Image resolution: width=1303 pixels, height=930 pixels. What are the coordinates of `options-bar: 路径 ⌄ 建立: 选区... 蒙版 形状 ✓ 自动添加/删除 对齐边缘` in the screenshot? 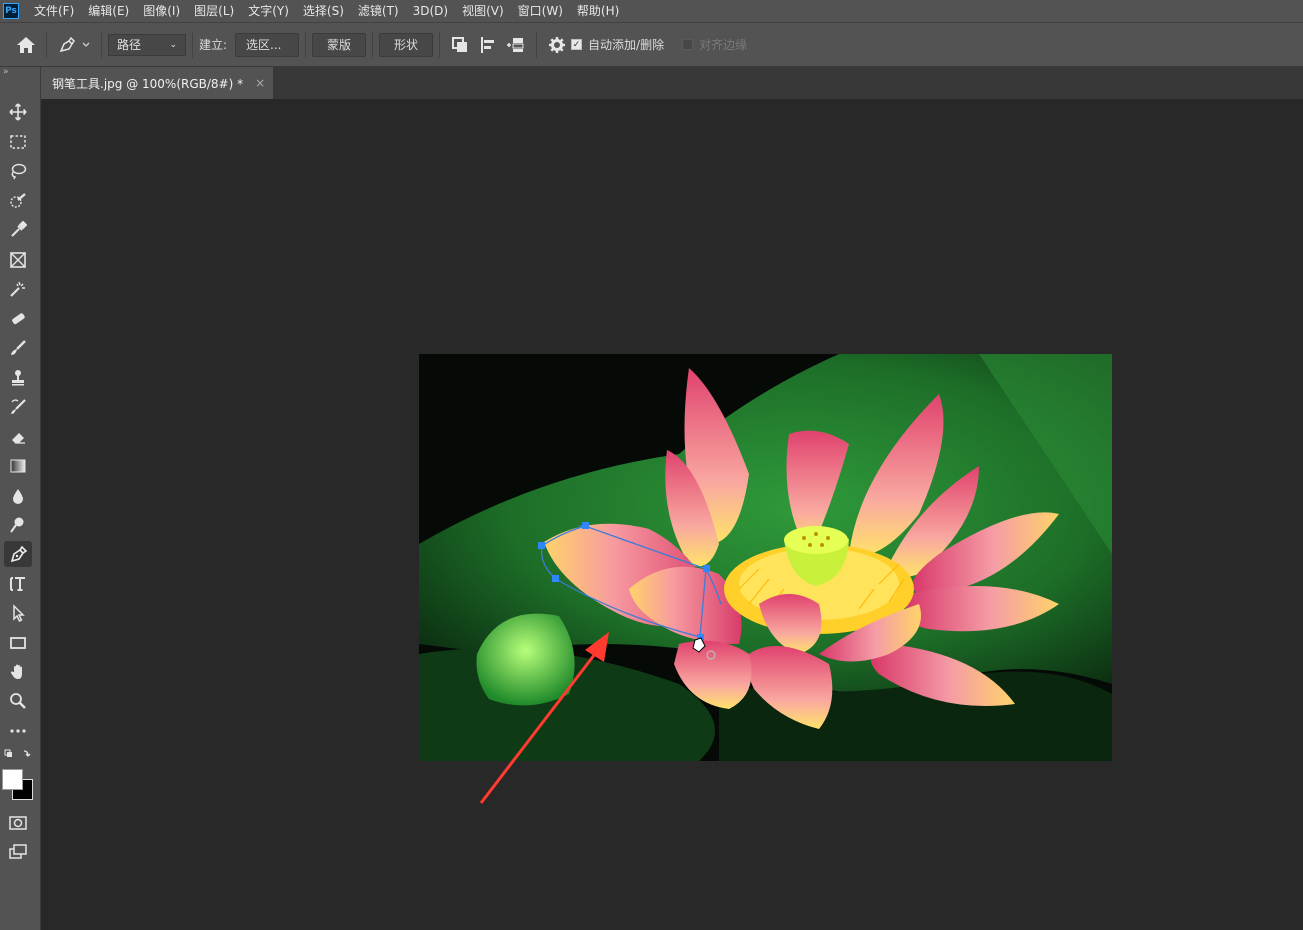 It's located at (651, 44).